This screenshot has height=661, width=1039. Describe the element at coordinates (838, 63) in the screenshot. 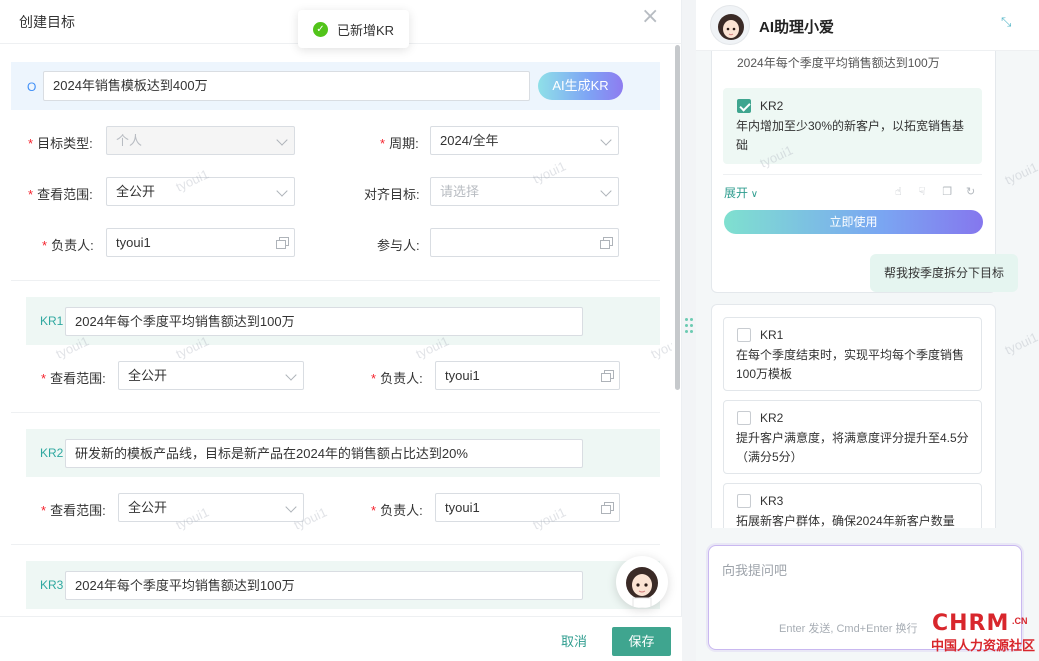

I see `kr-text: 2024年每个季度平均销售额达到100万` at that location.